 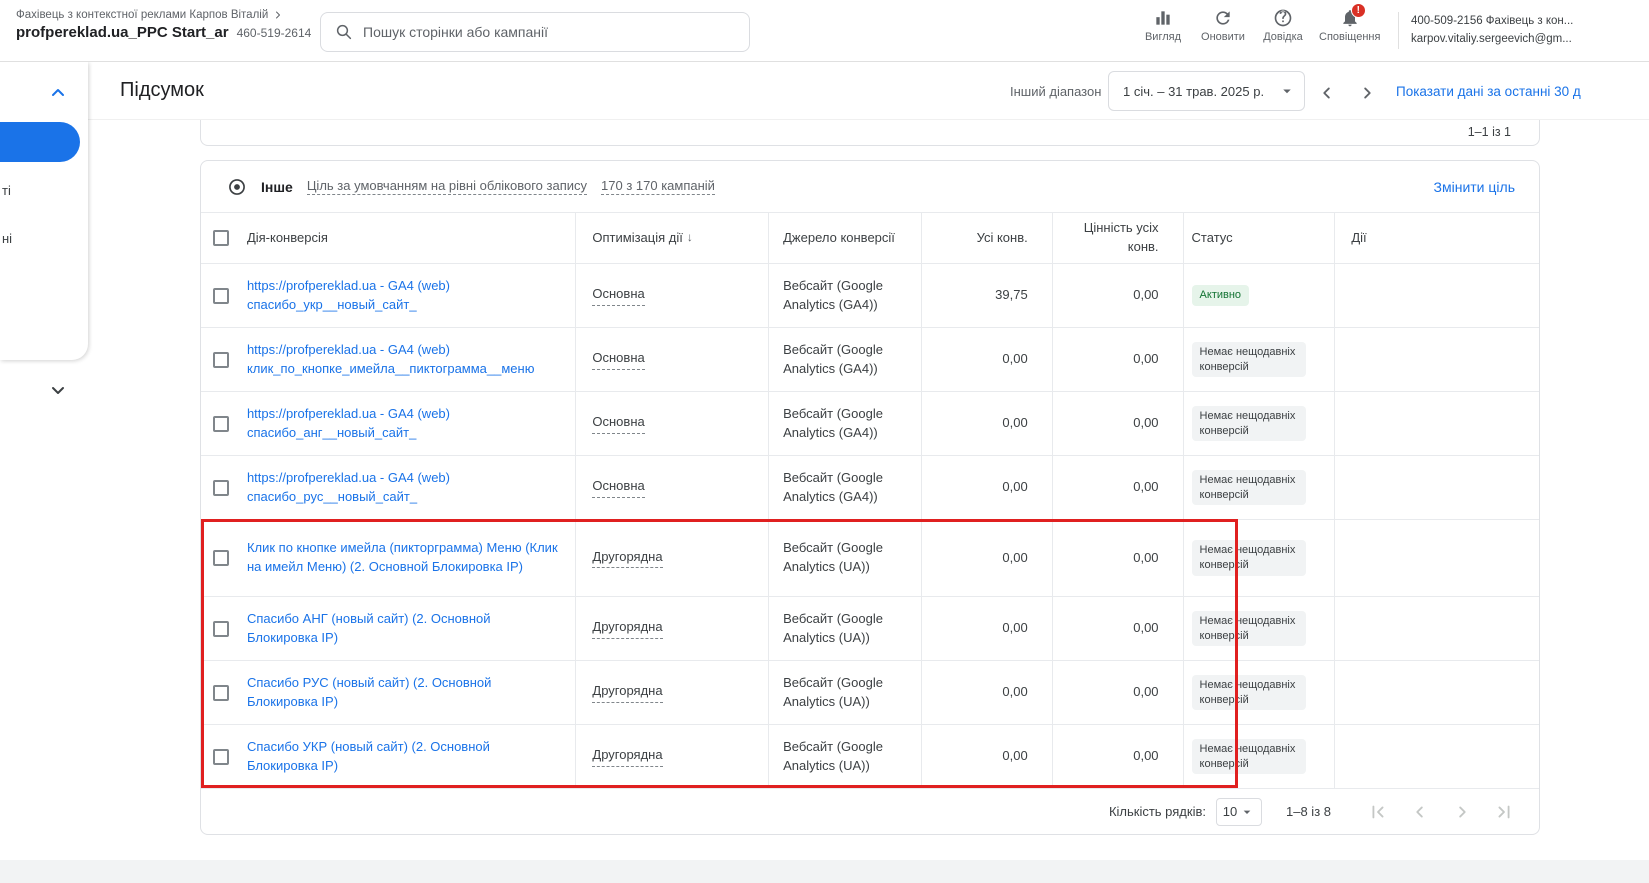 I want to click on conversion-source: Вебсайт (Google Analytics (GA4)), so click(x=833, y=294).